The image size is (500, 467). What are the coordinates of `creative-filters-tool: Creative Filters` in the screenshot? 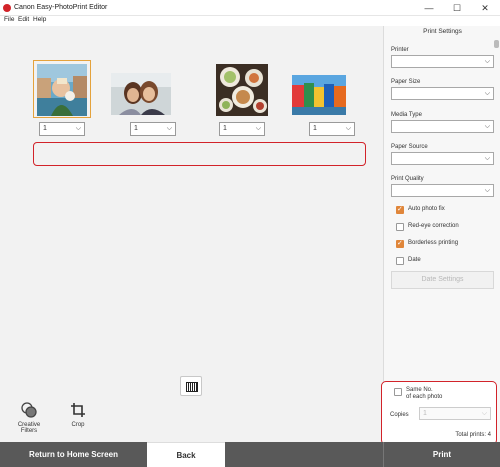 It's located at (29, 418).